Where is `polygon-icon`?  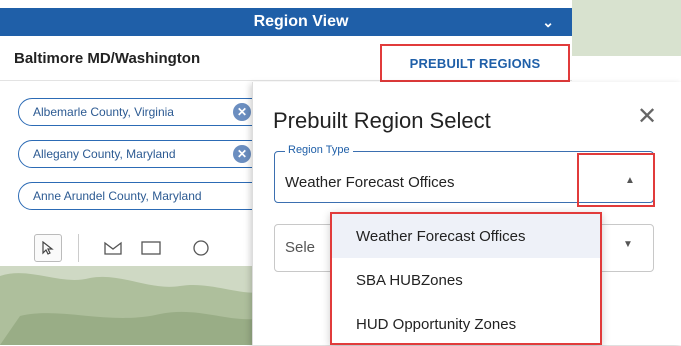
polygon-icon is located at coordinates (113, 248).